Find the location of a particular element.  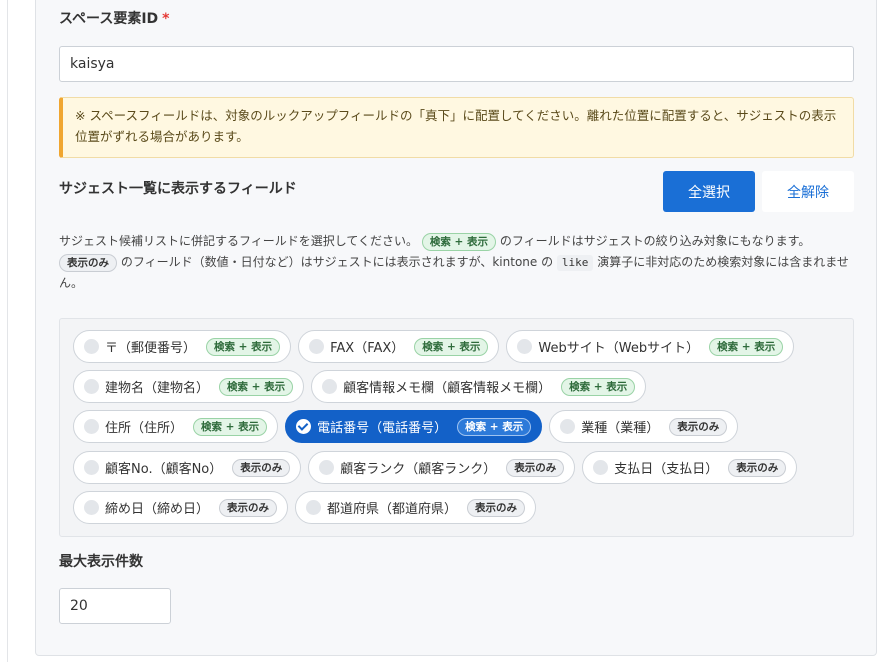

field-chip: 電話番号（電話番号） 検索 + 表示 is located at coordinates (414, 426).